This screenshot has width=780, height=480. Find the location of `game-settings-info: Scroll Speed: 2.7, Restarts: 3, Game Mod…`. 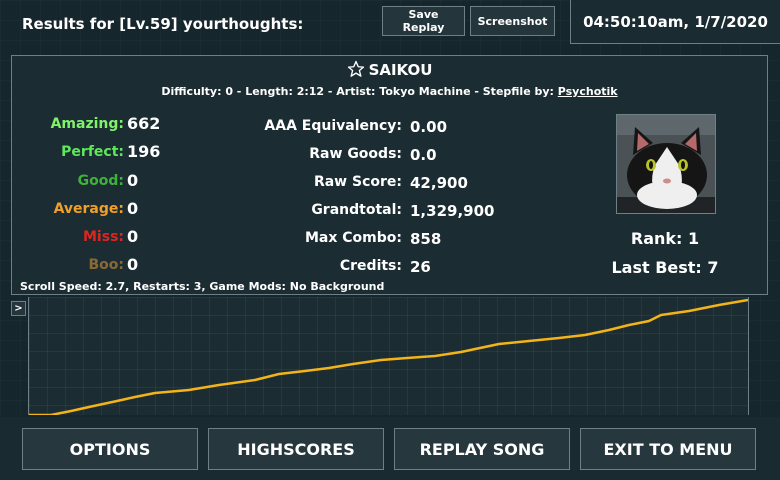

game-settings-info: Scroll Speed: 2.7, Restarts: 3, Game Mod… is located at coordinates (202, 286).